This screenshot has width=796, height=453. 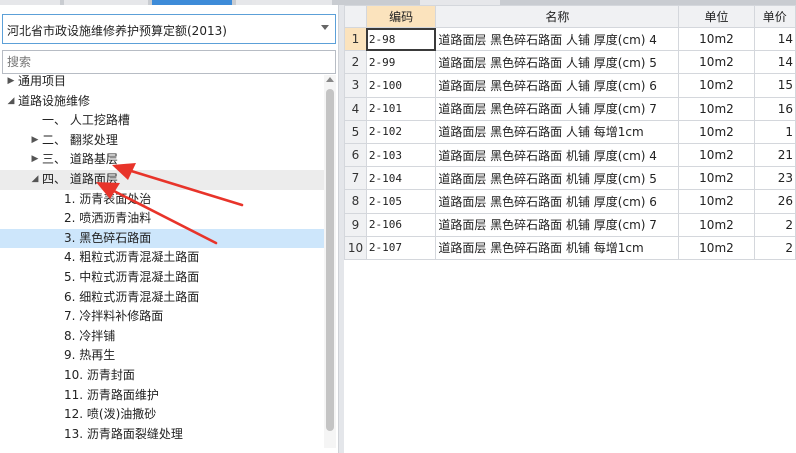 I want to click on tree-item: ▶ 三、 道路基层, so click(x=162, y=160).